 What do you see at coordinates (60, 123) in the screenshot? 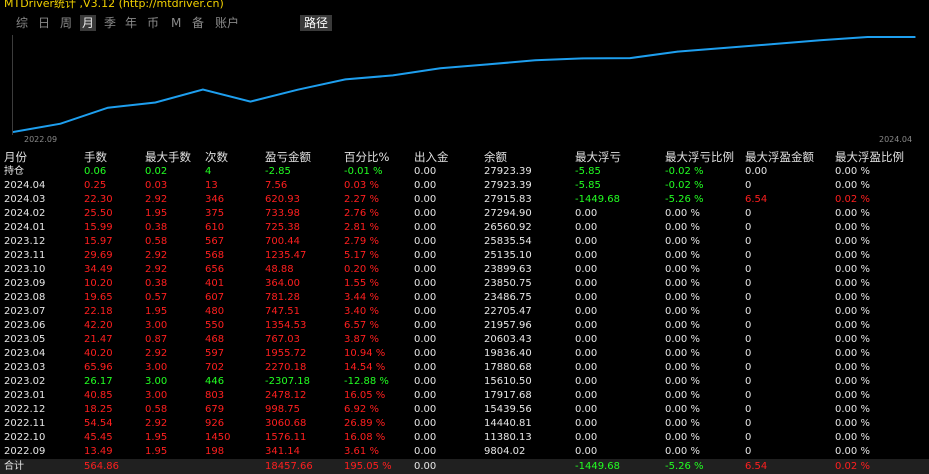
I see `balance-point-2022.10` at bounding box center [60, 123].